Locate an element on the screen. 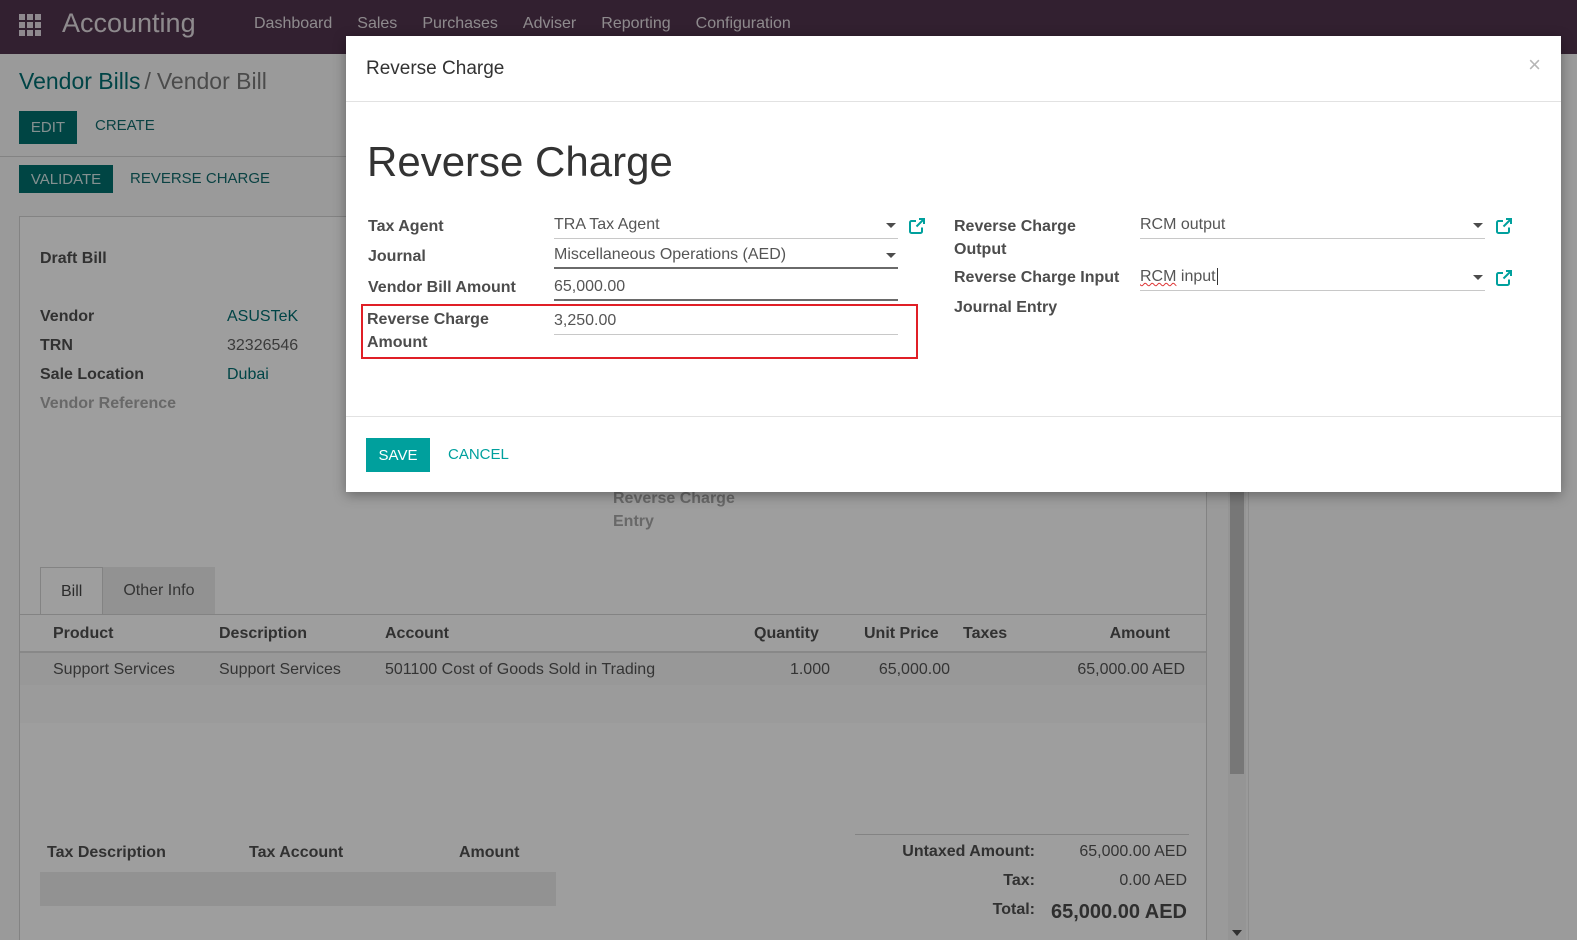 Image resolution: width=1577 pixels, height=940 pixels. journal-value: Miscellaneous Operations (AED) is located at coordinates (670, 254).